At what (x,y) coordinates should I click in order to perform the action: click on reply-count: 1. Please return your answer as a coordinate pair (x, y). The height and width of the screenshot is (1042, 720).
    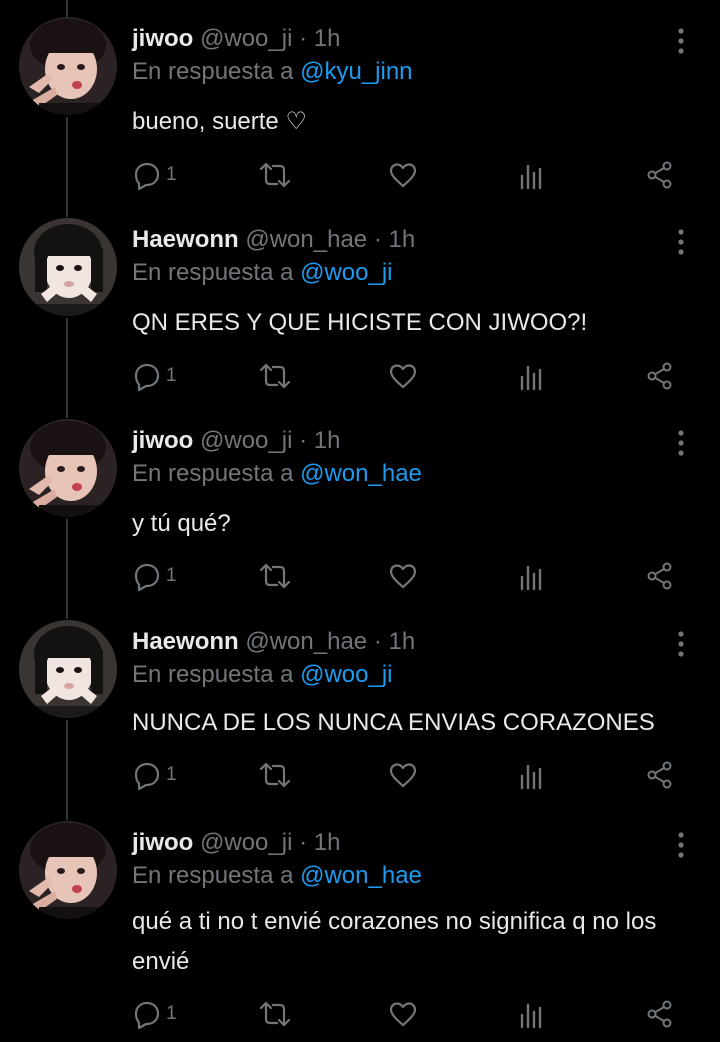
    Looking at the image, I should click on (171, 774).